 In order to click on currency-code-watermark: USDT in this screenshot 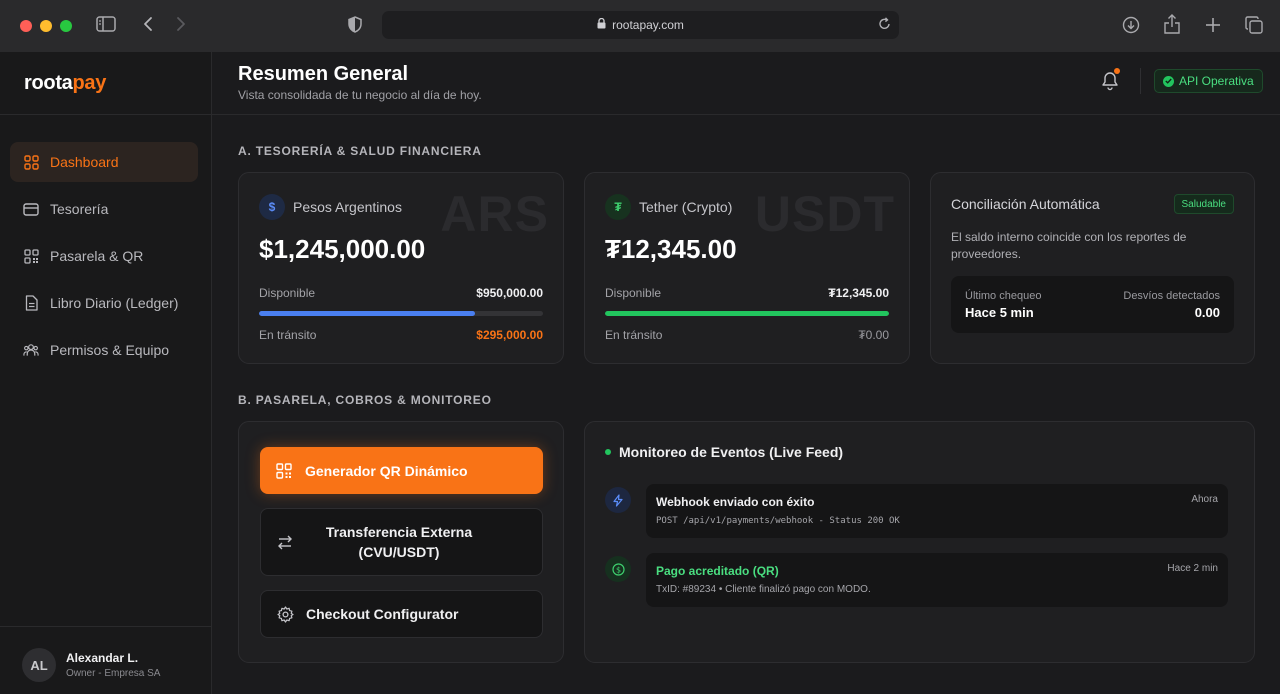, I will do `click(824, 214)`.